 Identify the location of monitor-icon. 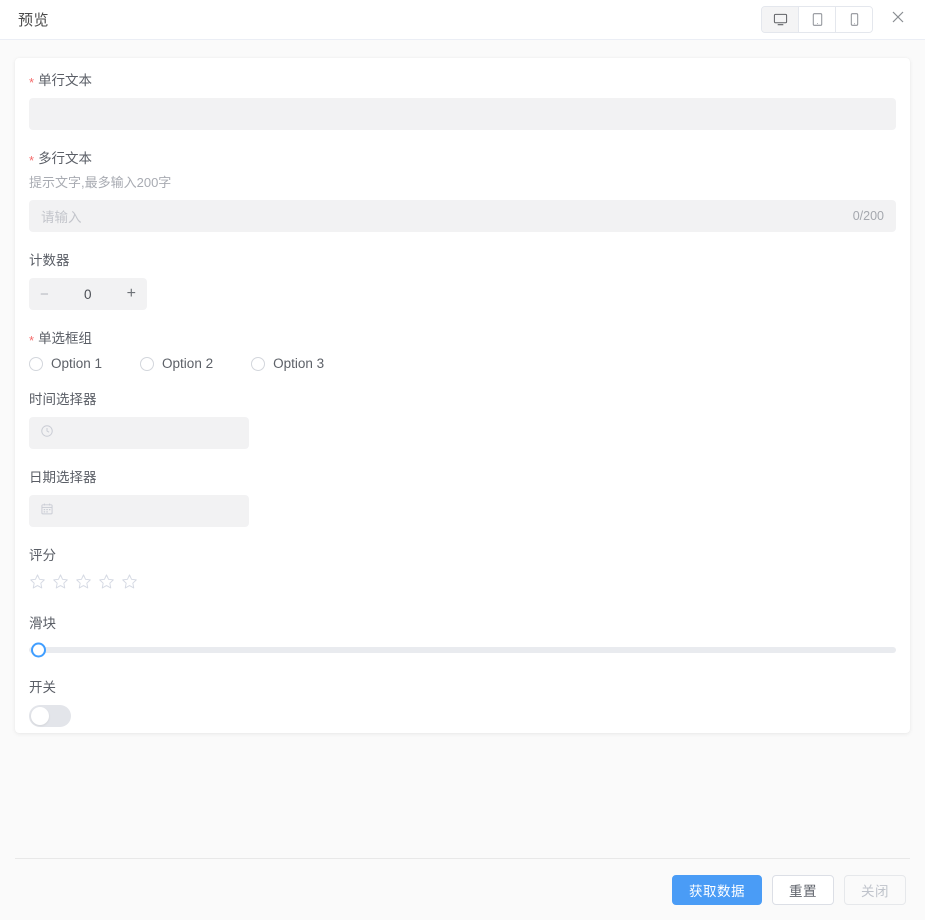
(780, 19).